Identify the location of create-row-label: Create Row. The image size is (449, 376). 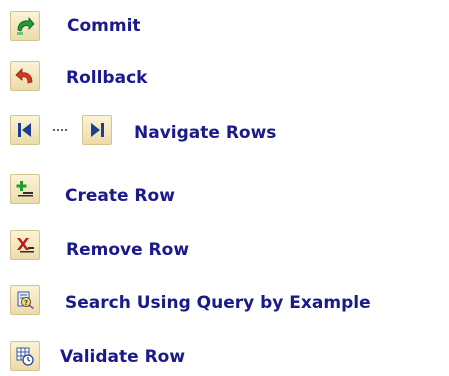
(120, 196).